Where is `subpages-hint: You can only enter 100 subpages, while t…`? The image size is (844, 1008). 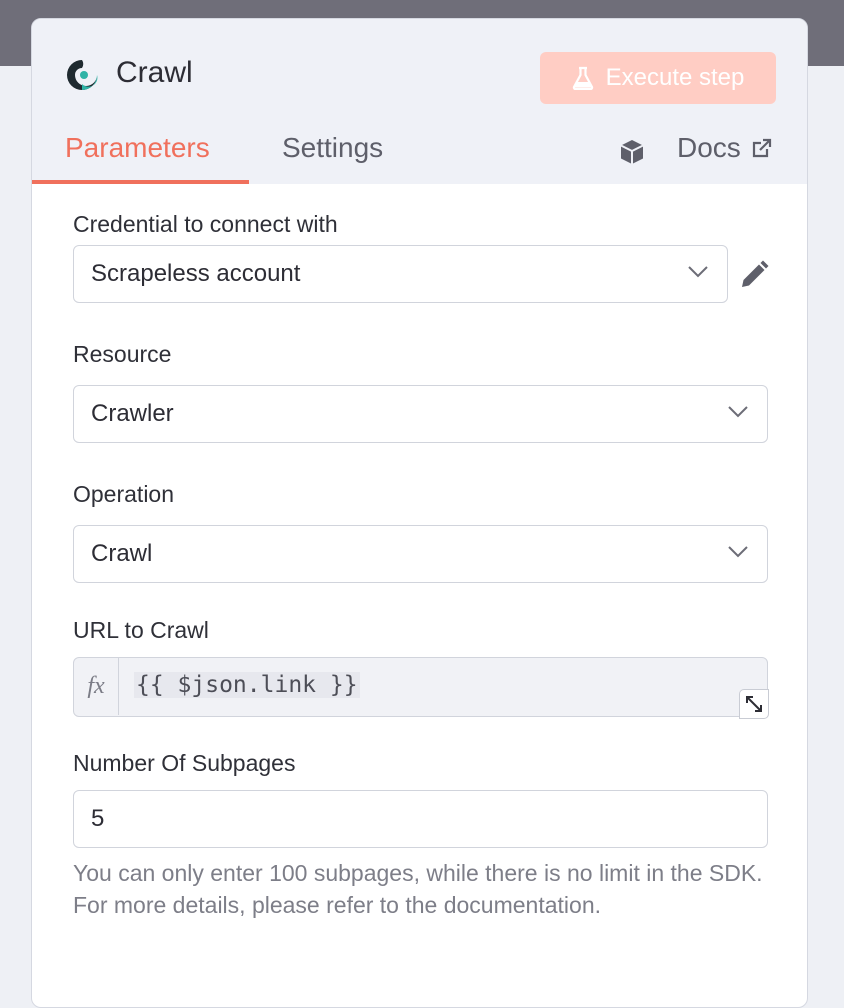 subpages-hint: You can only enter 100 subpages, while t… is located at coordinates (418, 889).